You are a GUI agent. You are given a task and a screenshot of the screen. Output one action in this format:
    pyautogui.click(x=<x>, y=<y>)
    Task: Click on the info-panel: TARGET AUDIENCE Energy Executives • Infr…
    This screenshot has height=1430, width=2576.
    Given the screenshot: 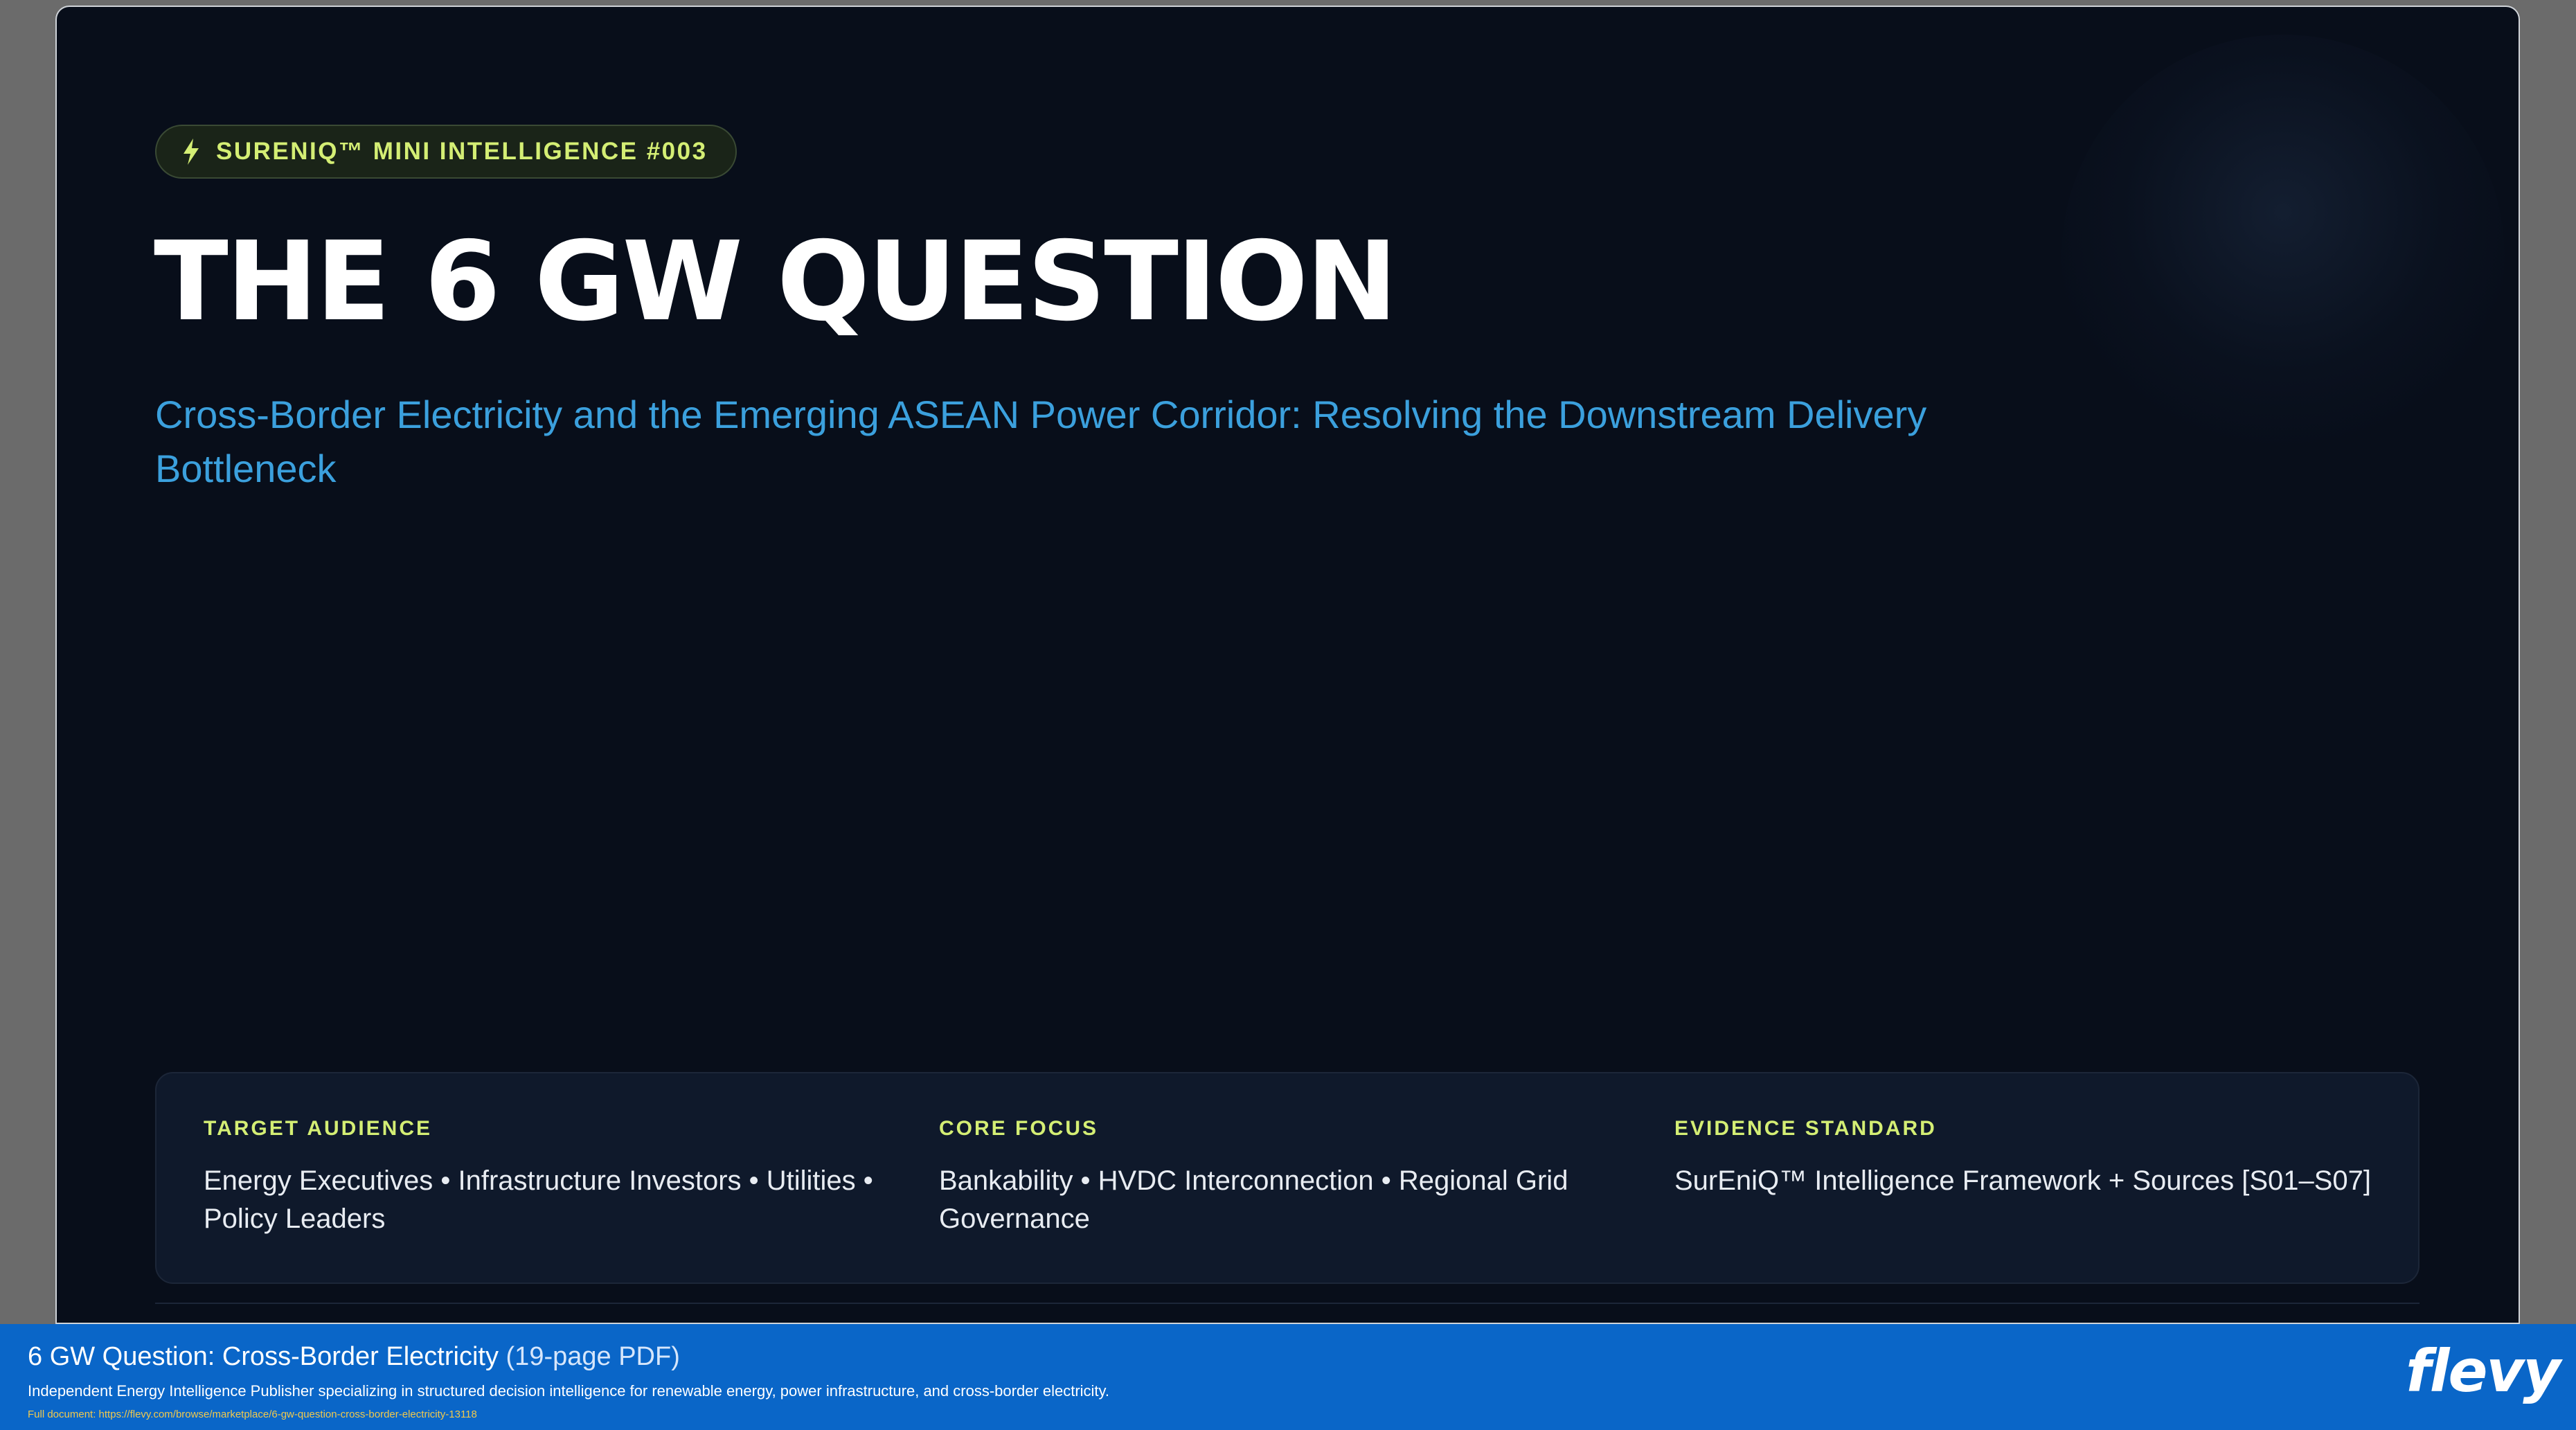 What is the action you would take?
    pyautogui.click(x=1287, y=1178)
    